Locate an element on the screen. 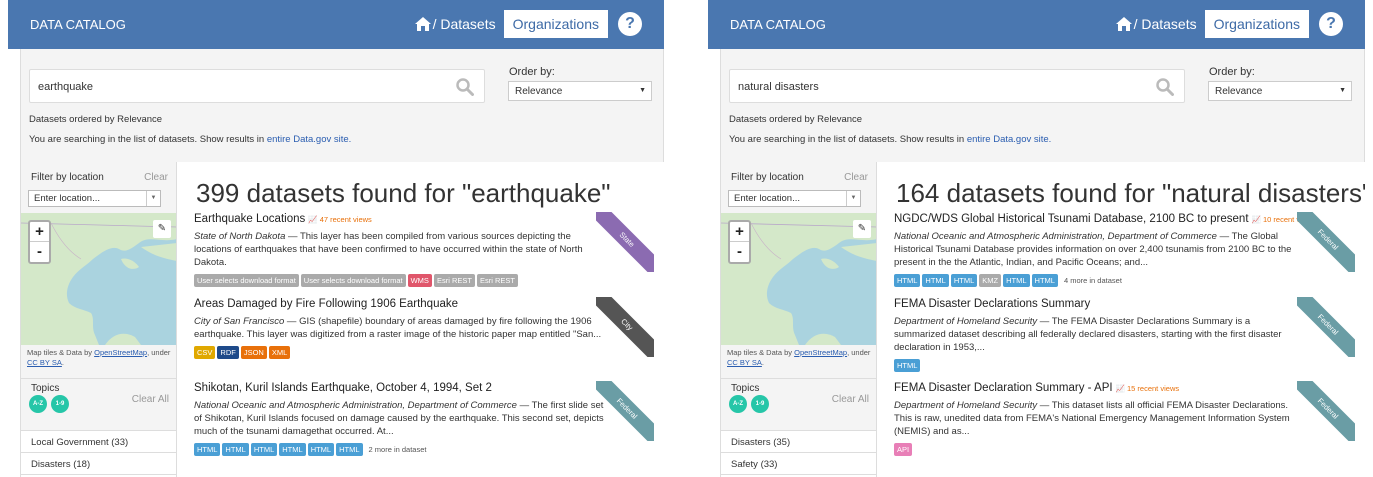  nav-links: / Datasets Organizations ? is located at coordinates (1229, 24).